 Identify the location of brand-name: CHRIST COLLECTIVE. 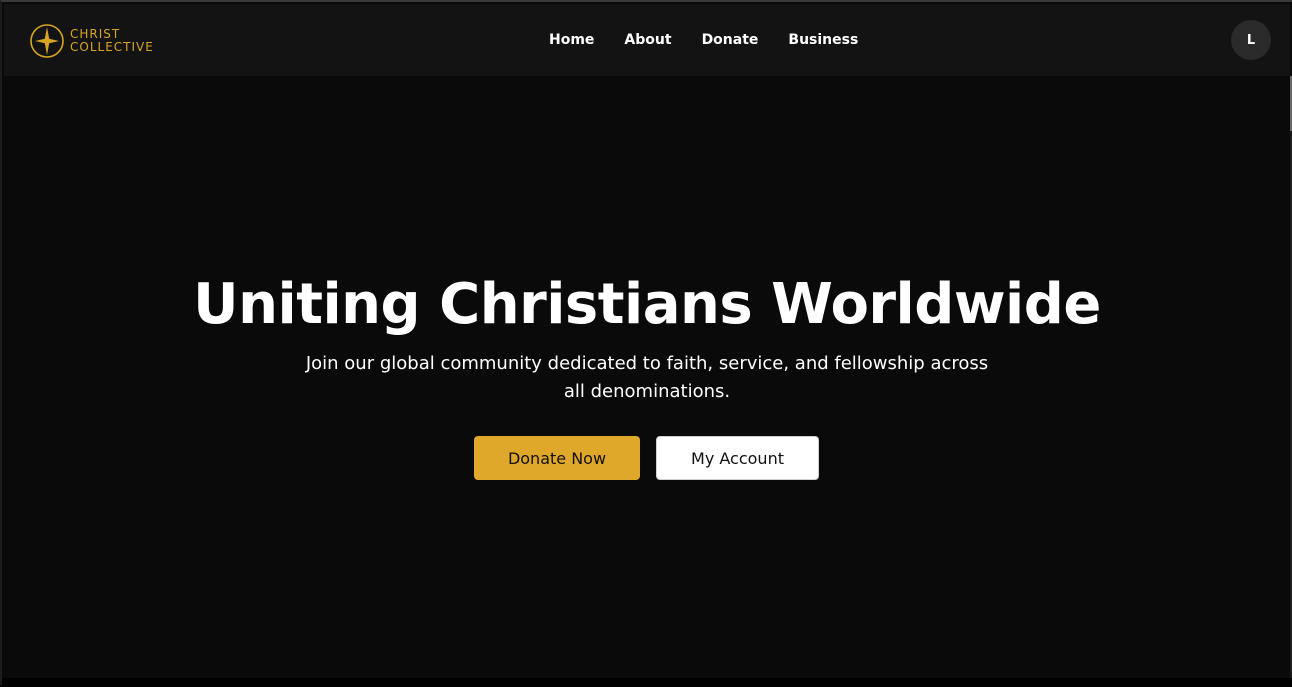
(112, 41).